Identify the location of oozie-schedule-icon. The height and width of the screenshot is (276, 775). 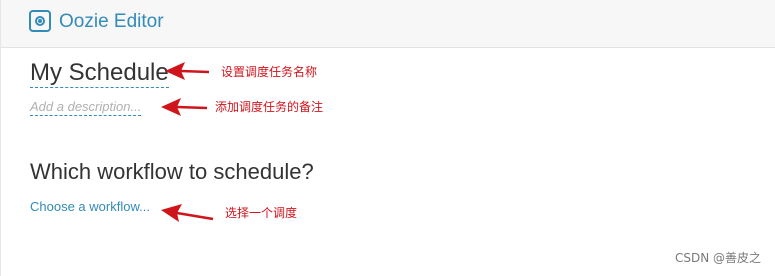
(40, 21).